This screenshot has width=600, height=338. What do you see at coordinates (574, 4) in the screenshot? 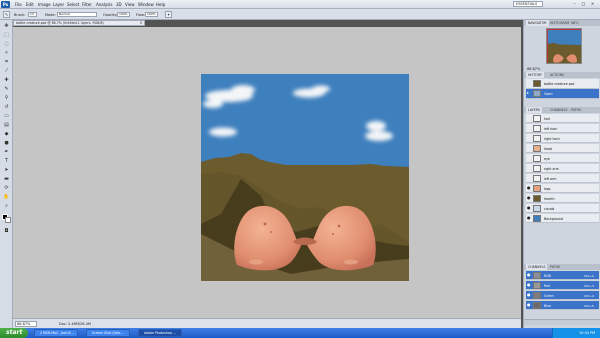
I see `minimize-button: –` at bounding box center [574, 4].